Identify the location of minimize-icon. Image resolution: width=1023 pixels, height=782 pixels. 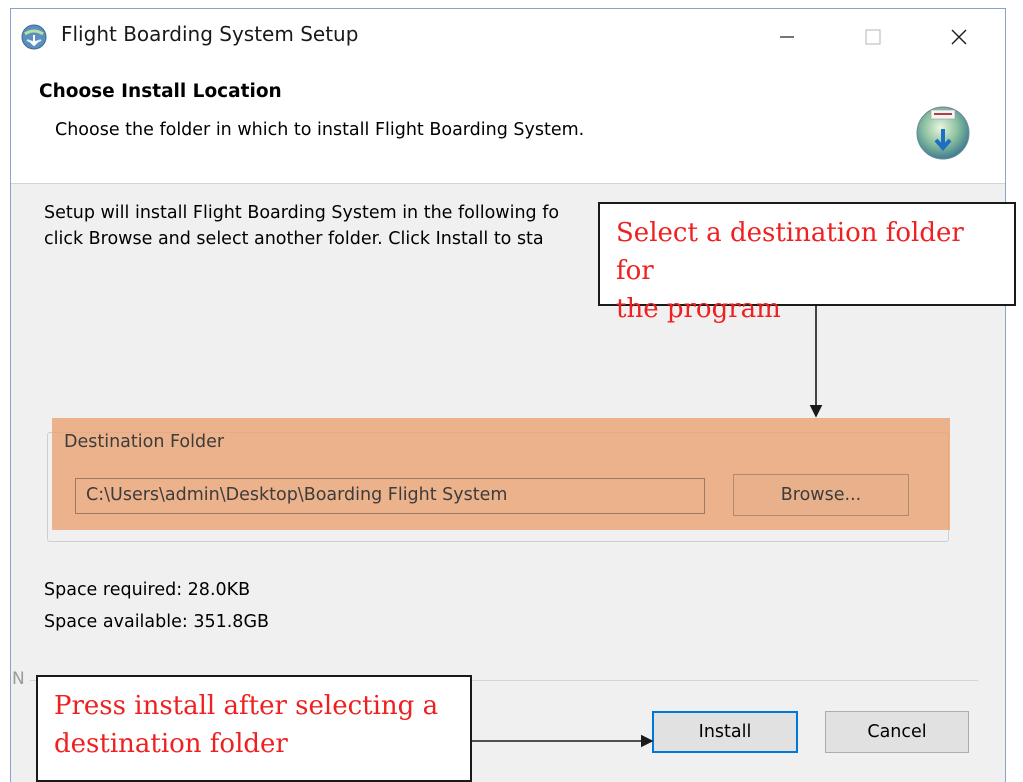
(787, 37).